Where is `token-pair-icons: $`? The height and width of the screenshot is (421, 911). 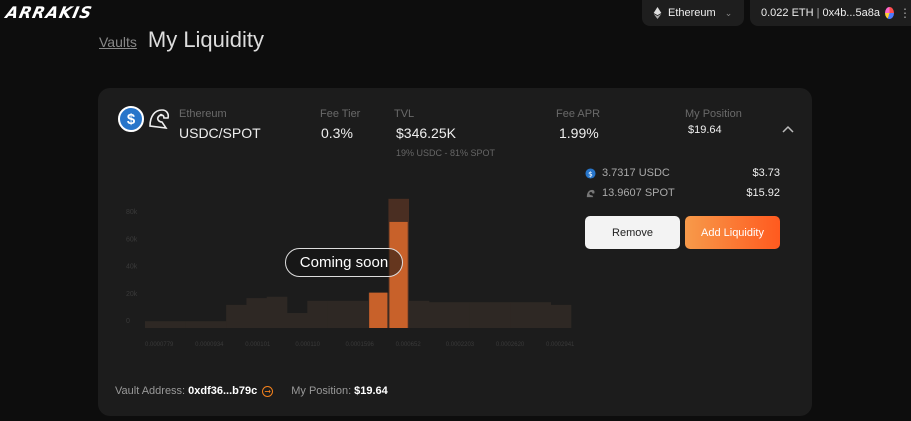 token-pair-icons: $ is located at coordinates (148, 121).